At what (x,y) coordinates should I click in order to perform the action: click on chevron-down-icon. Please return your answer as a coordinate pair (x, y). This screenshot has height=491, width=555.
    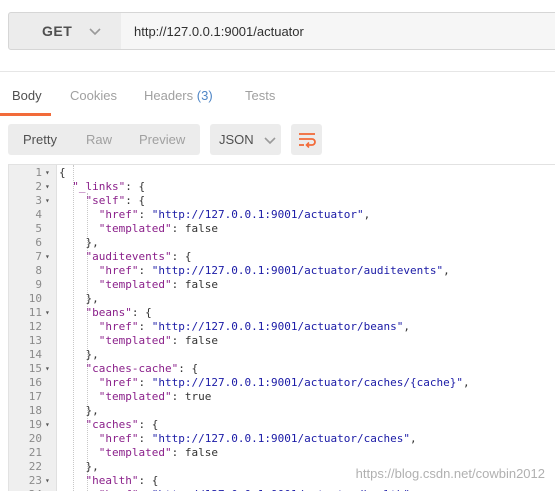
    Looking at the image, I should click on (95, 32).